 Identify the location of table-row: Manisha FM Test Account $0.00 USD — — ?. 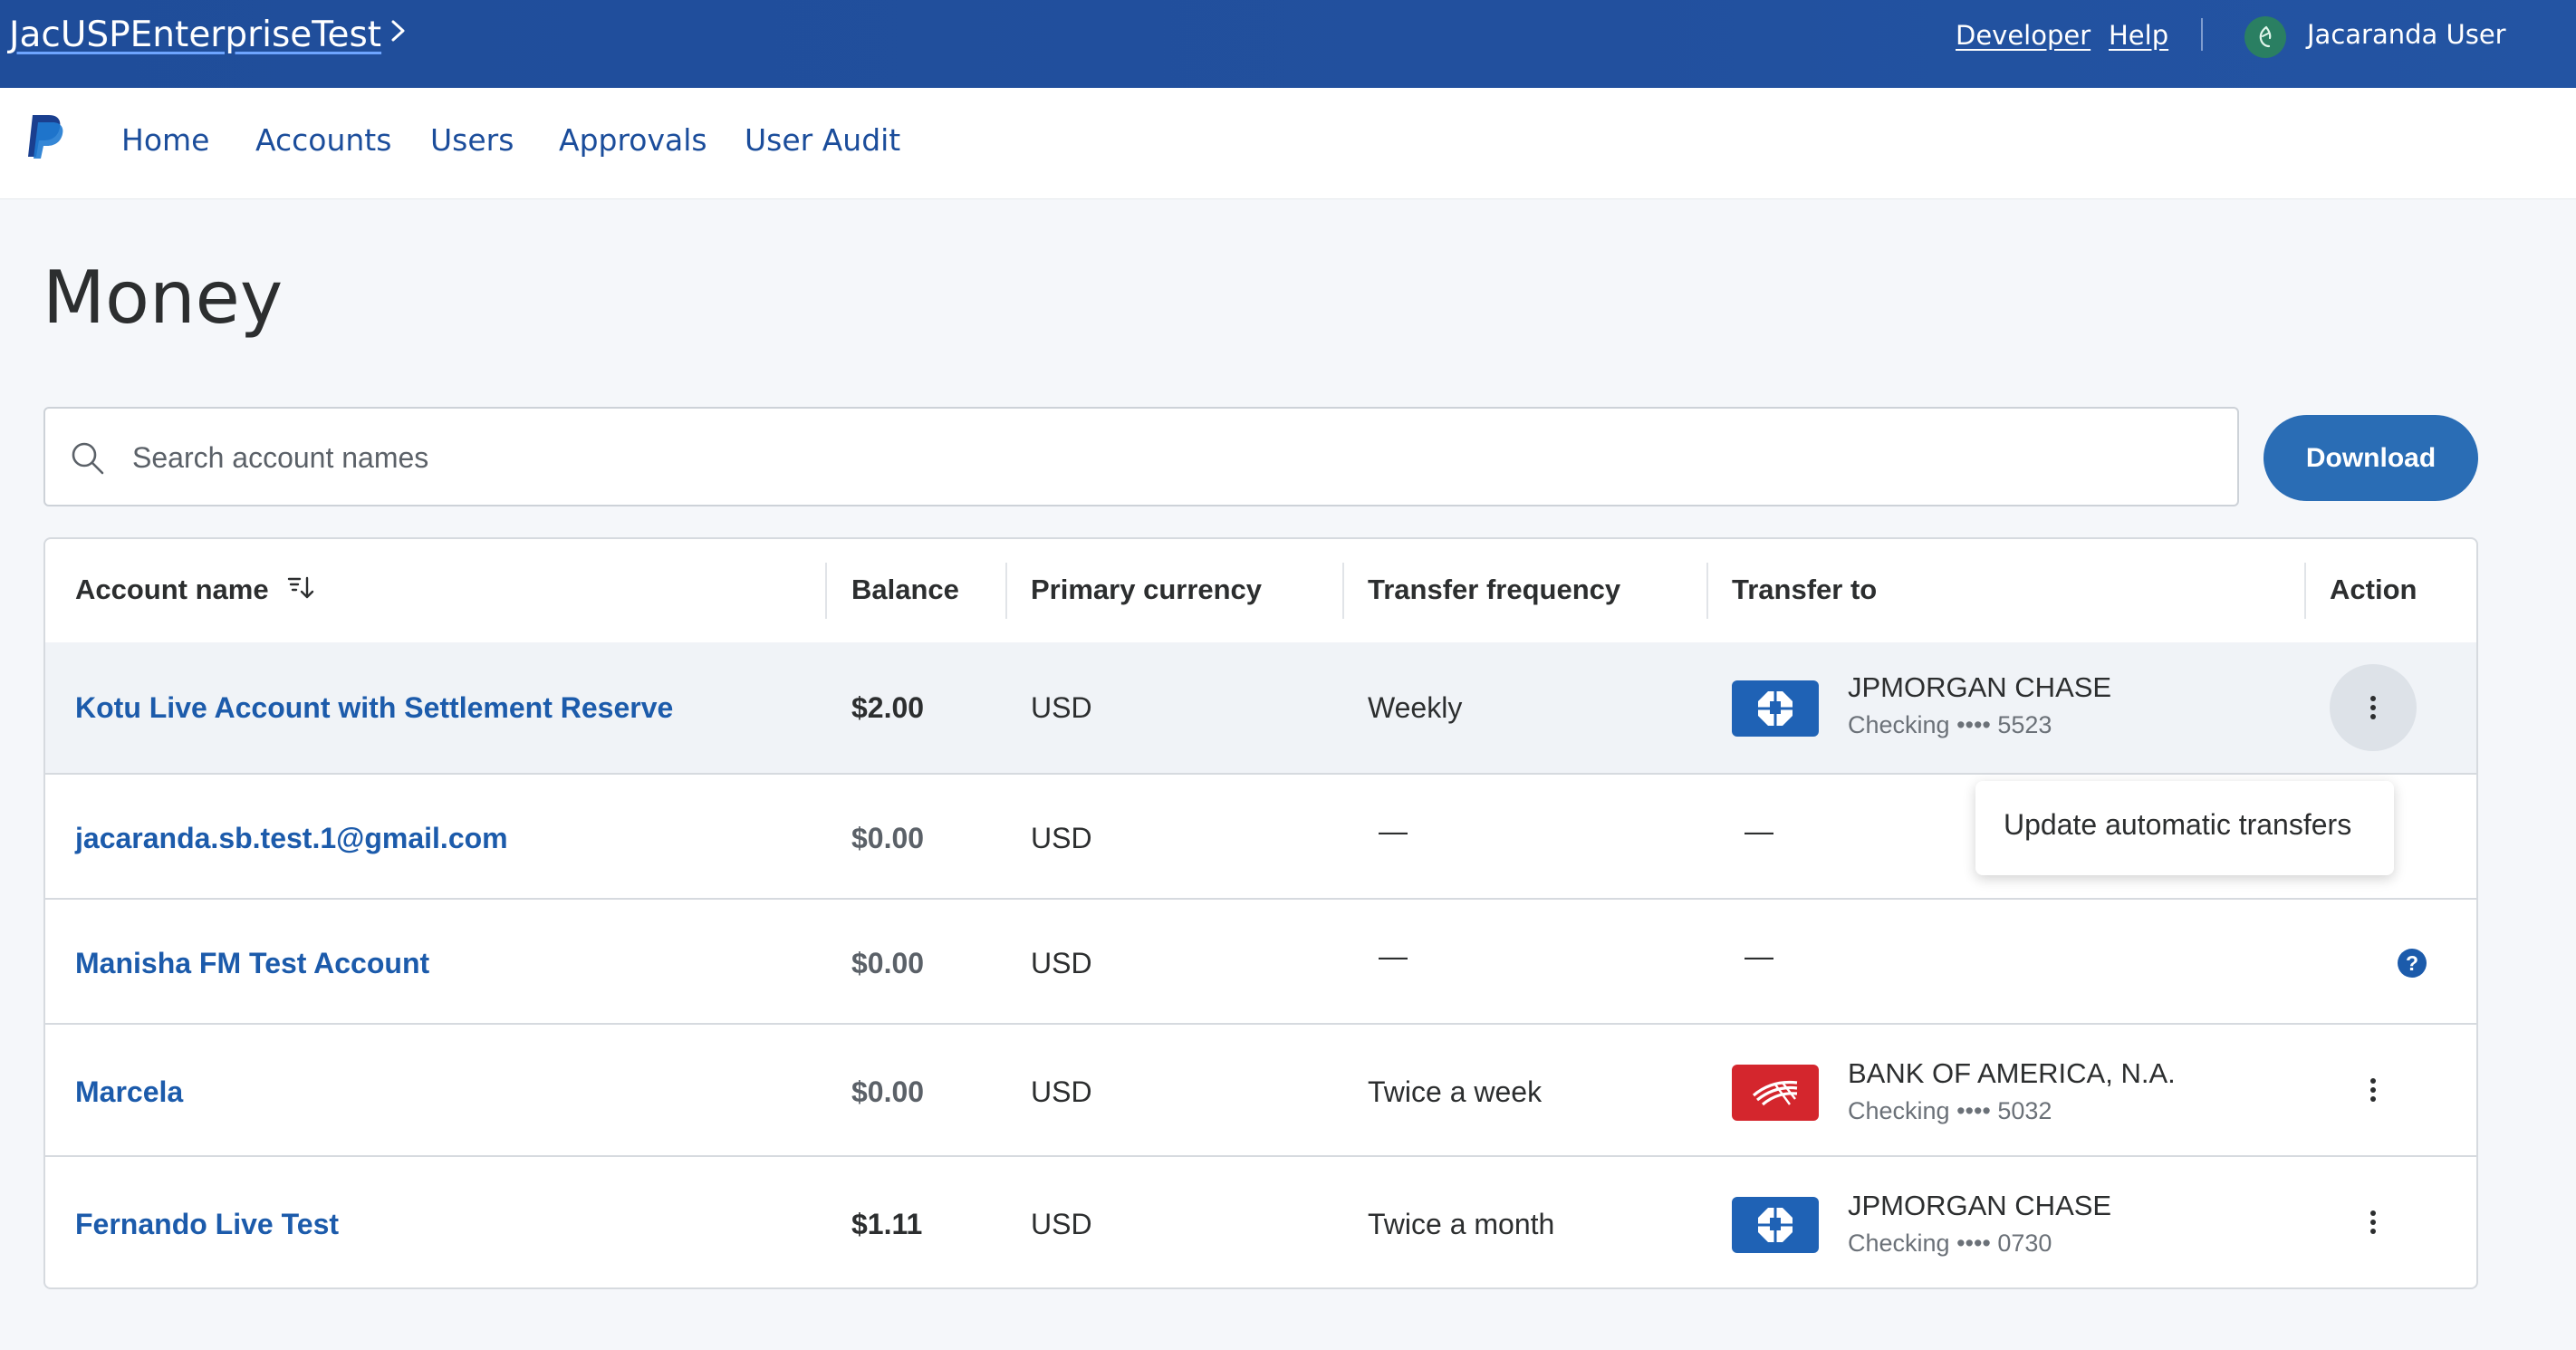
(1260, 962).